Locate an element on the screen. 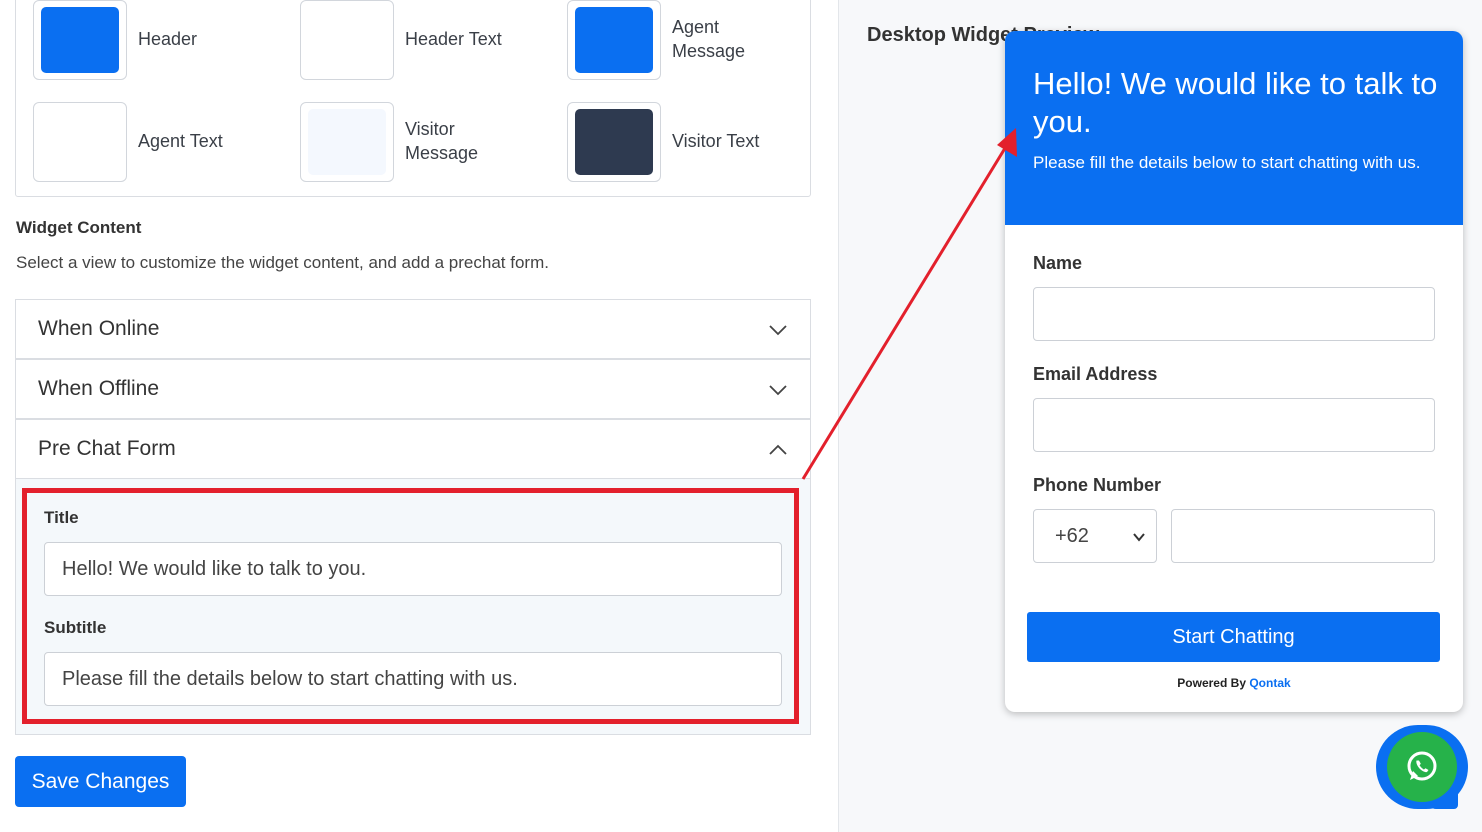  brand-name: Qontak is located at coordinates (1270, 683).